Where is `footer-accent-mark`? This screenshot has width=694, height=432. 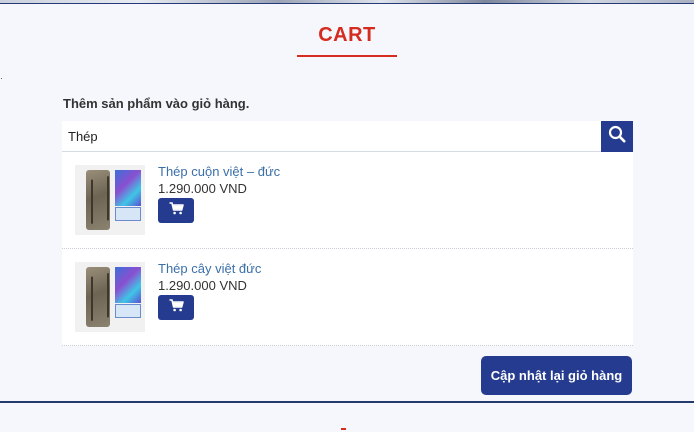
footer-accent-mark is located at coordinates (343, 429).